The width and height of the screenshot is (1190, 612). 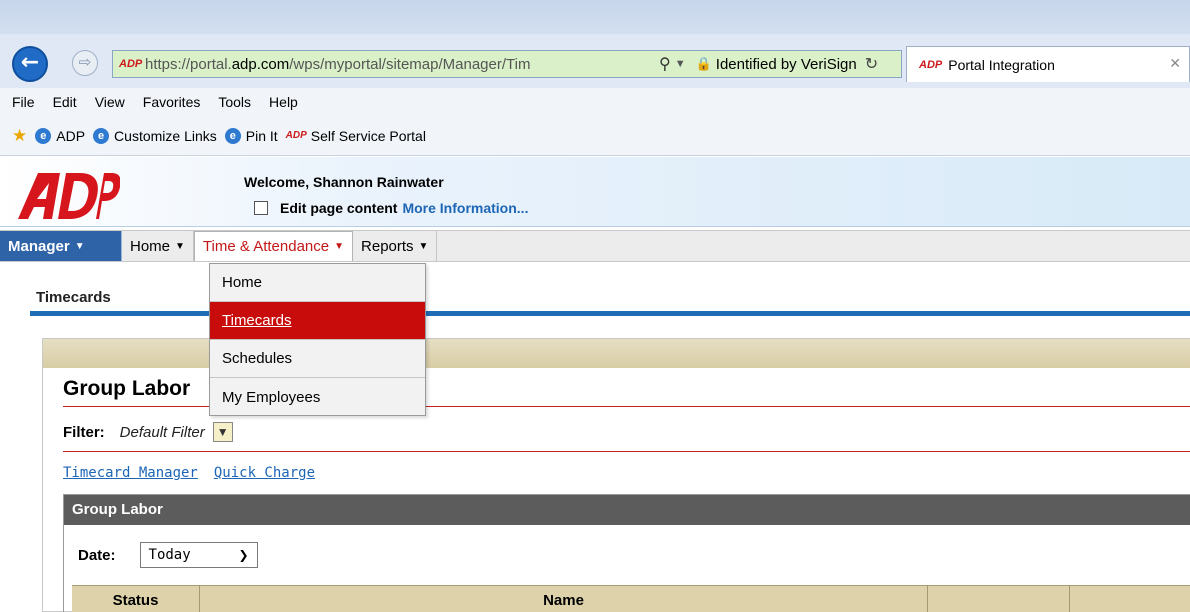 I want to click on search-icon: ⚲, so click(x=665, y=64).